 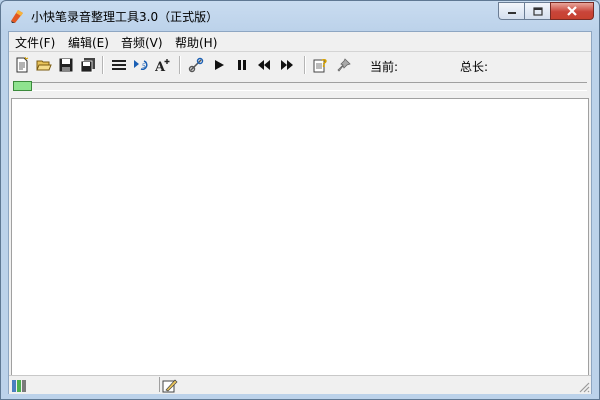 I want to click on fast-forward-icon, so click(x=287, y=65).